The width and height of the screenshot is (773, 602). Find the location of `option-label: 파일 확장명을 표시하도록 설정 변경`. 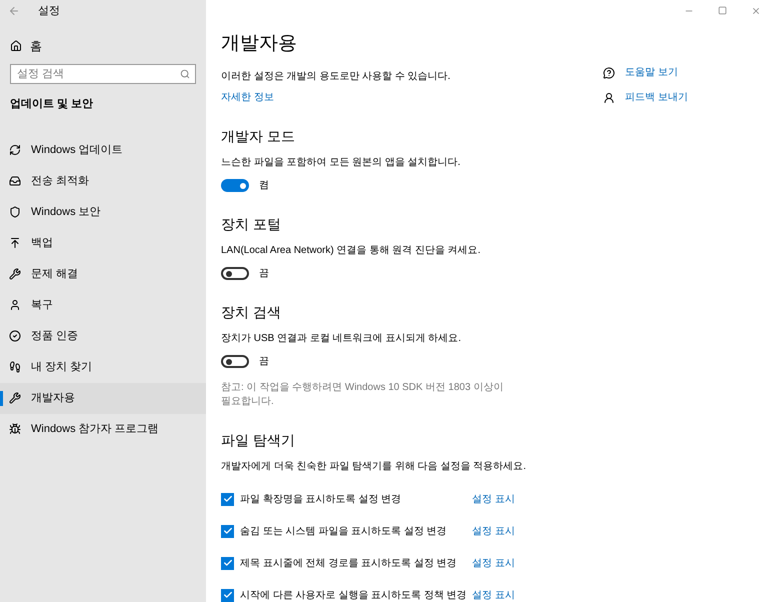

option-label: 파일 확장명을 표시하도록 설정 변경 is located at coordinates (321, 499).